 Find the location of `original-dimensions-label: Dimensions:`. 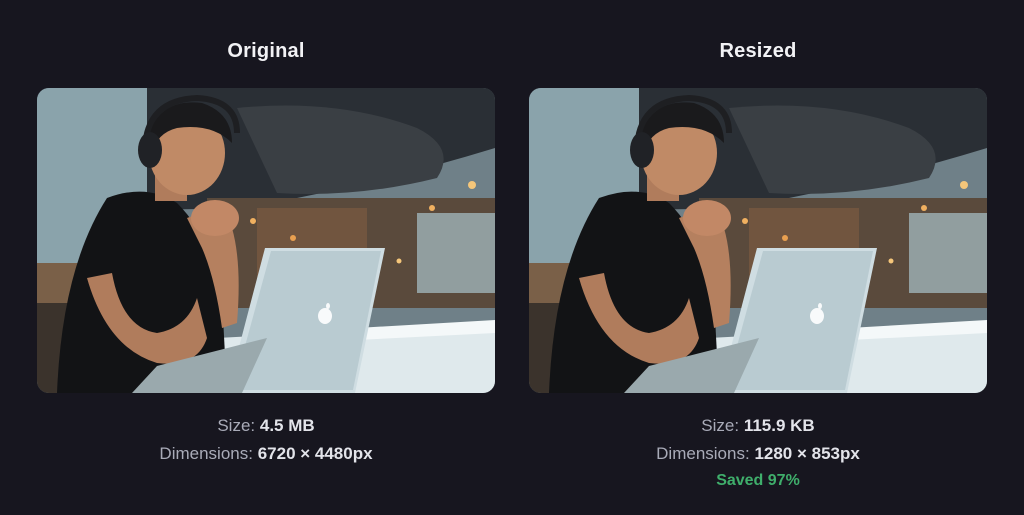

original-dimensions-label: Dimensions: is located at coordinates (206, 453).